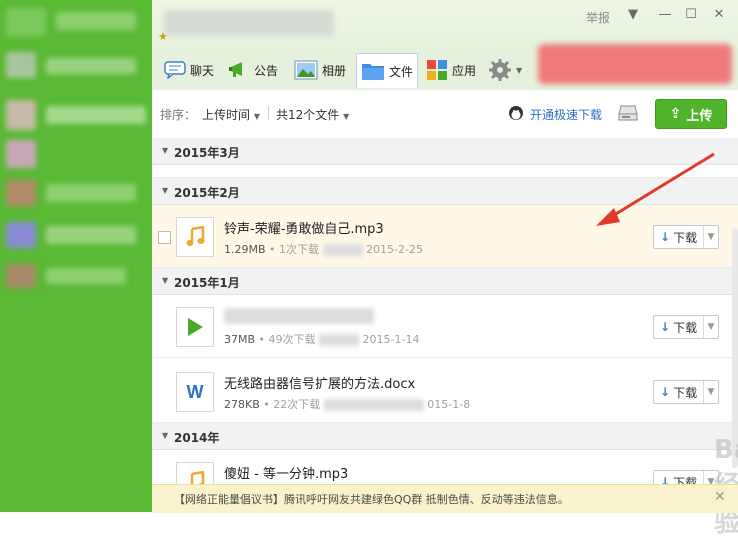  I want to click on tab-album: 相册, so click(320, 70).